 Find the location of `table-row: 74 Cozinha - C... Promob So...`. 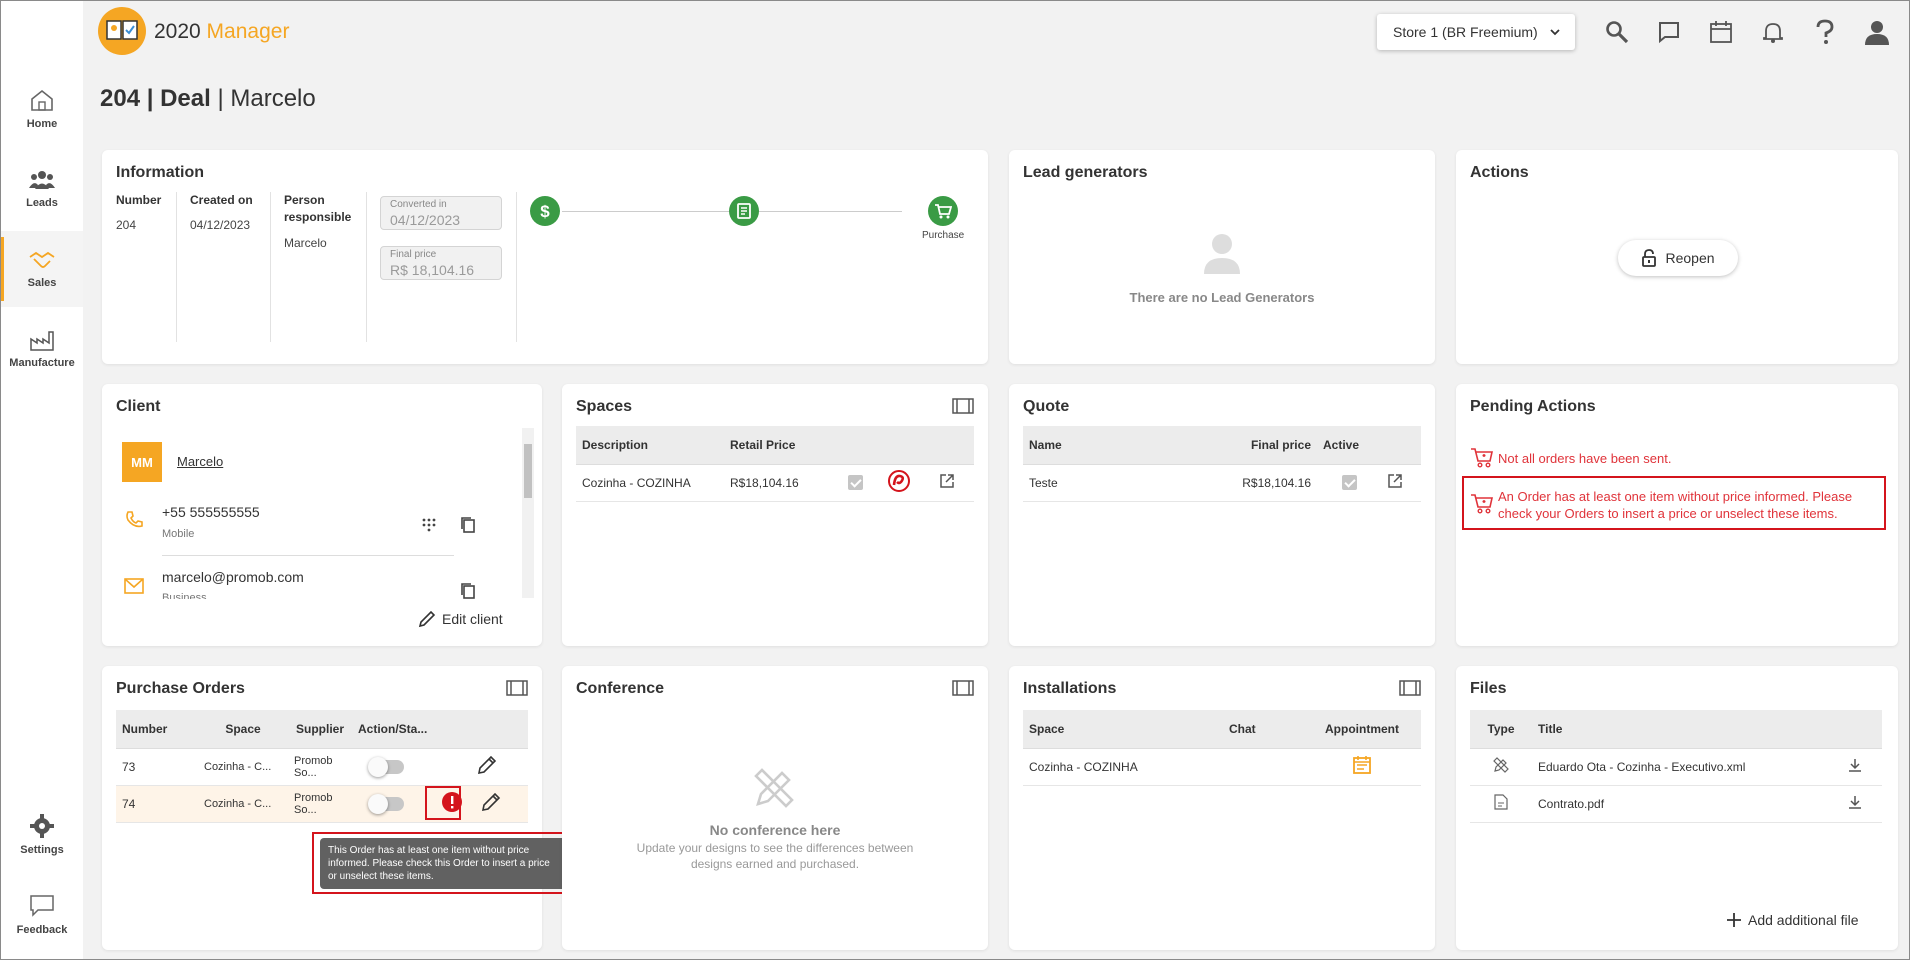

table-row: 74 Cozinha - C... Promob So... is located at coordinates (322, 804).